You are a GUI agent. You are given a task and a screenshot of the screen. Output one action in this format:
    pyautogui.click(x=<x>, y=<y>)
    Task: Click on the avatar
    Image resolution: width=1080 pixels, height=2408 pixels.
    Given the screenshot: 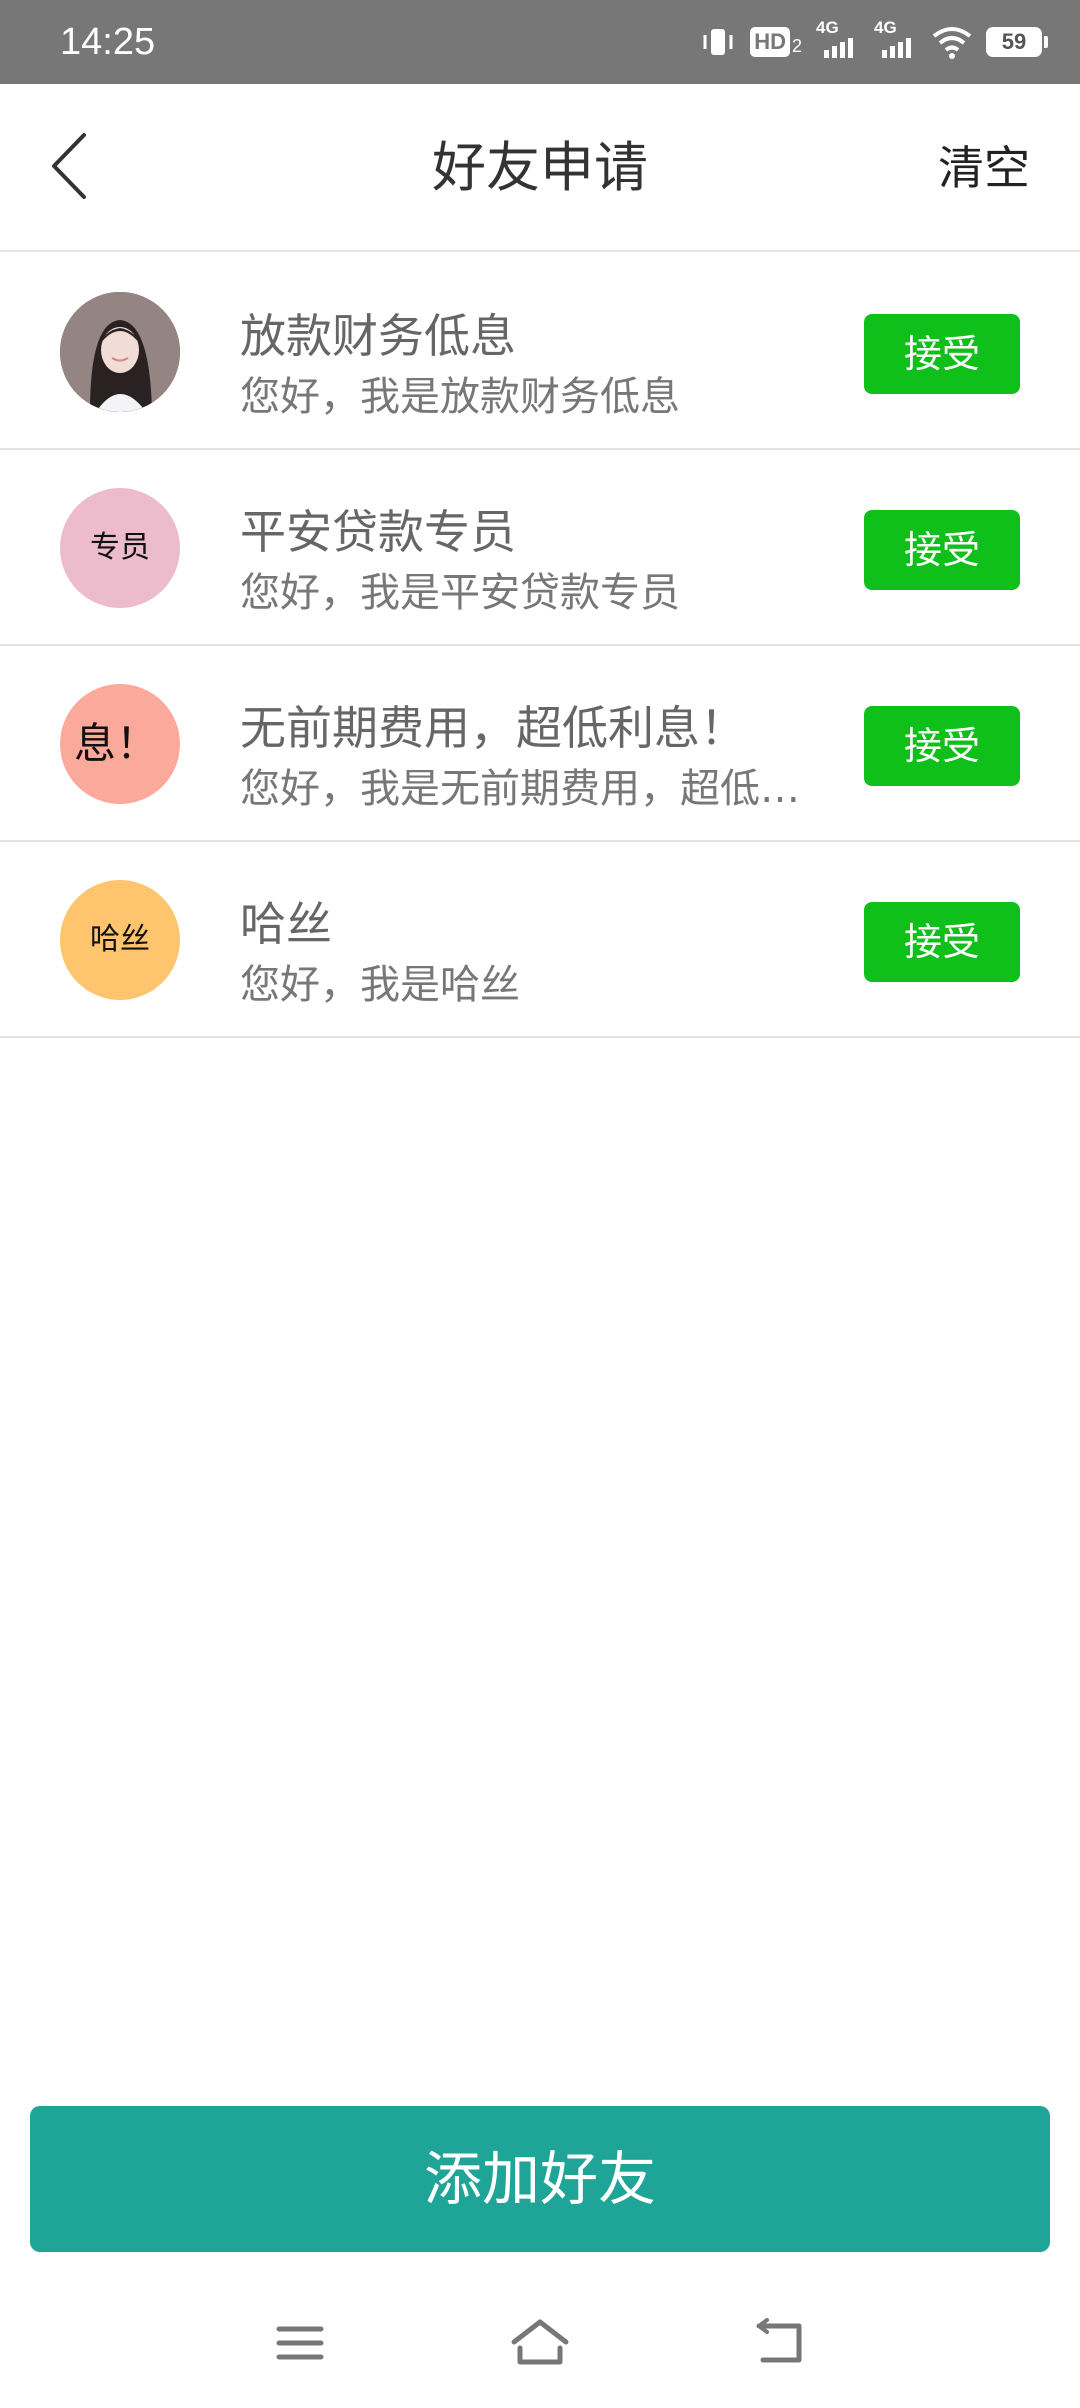 What is the action you would take?
    pyautogui.click(x=120, y=352)
    